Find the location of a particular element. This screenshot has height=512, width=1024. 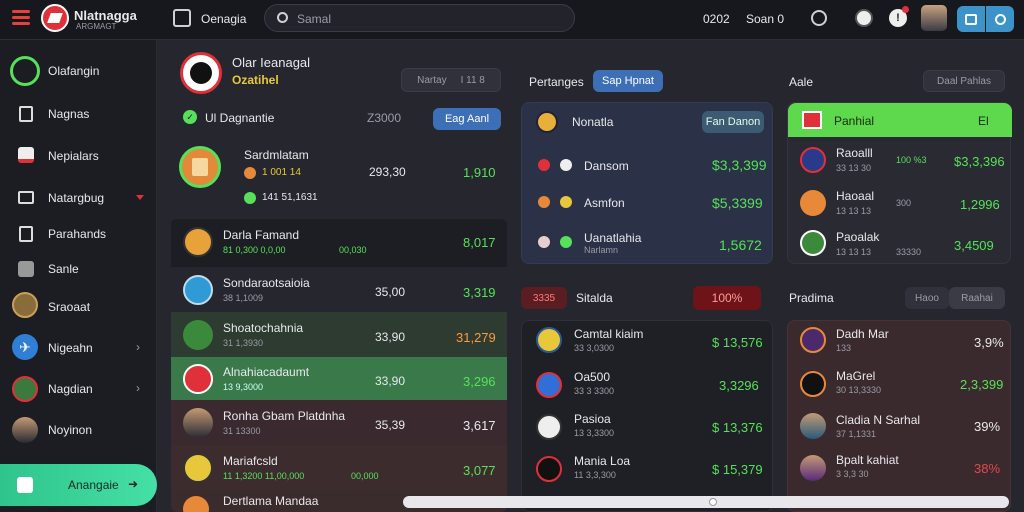

sidebar-item-label: Nepialars is located at coordinates (73, 156).